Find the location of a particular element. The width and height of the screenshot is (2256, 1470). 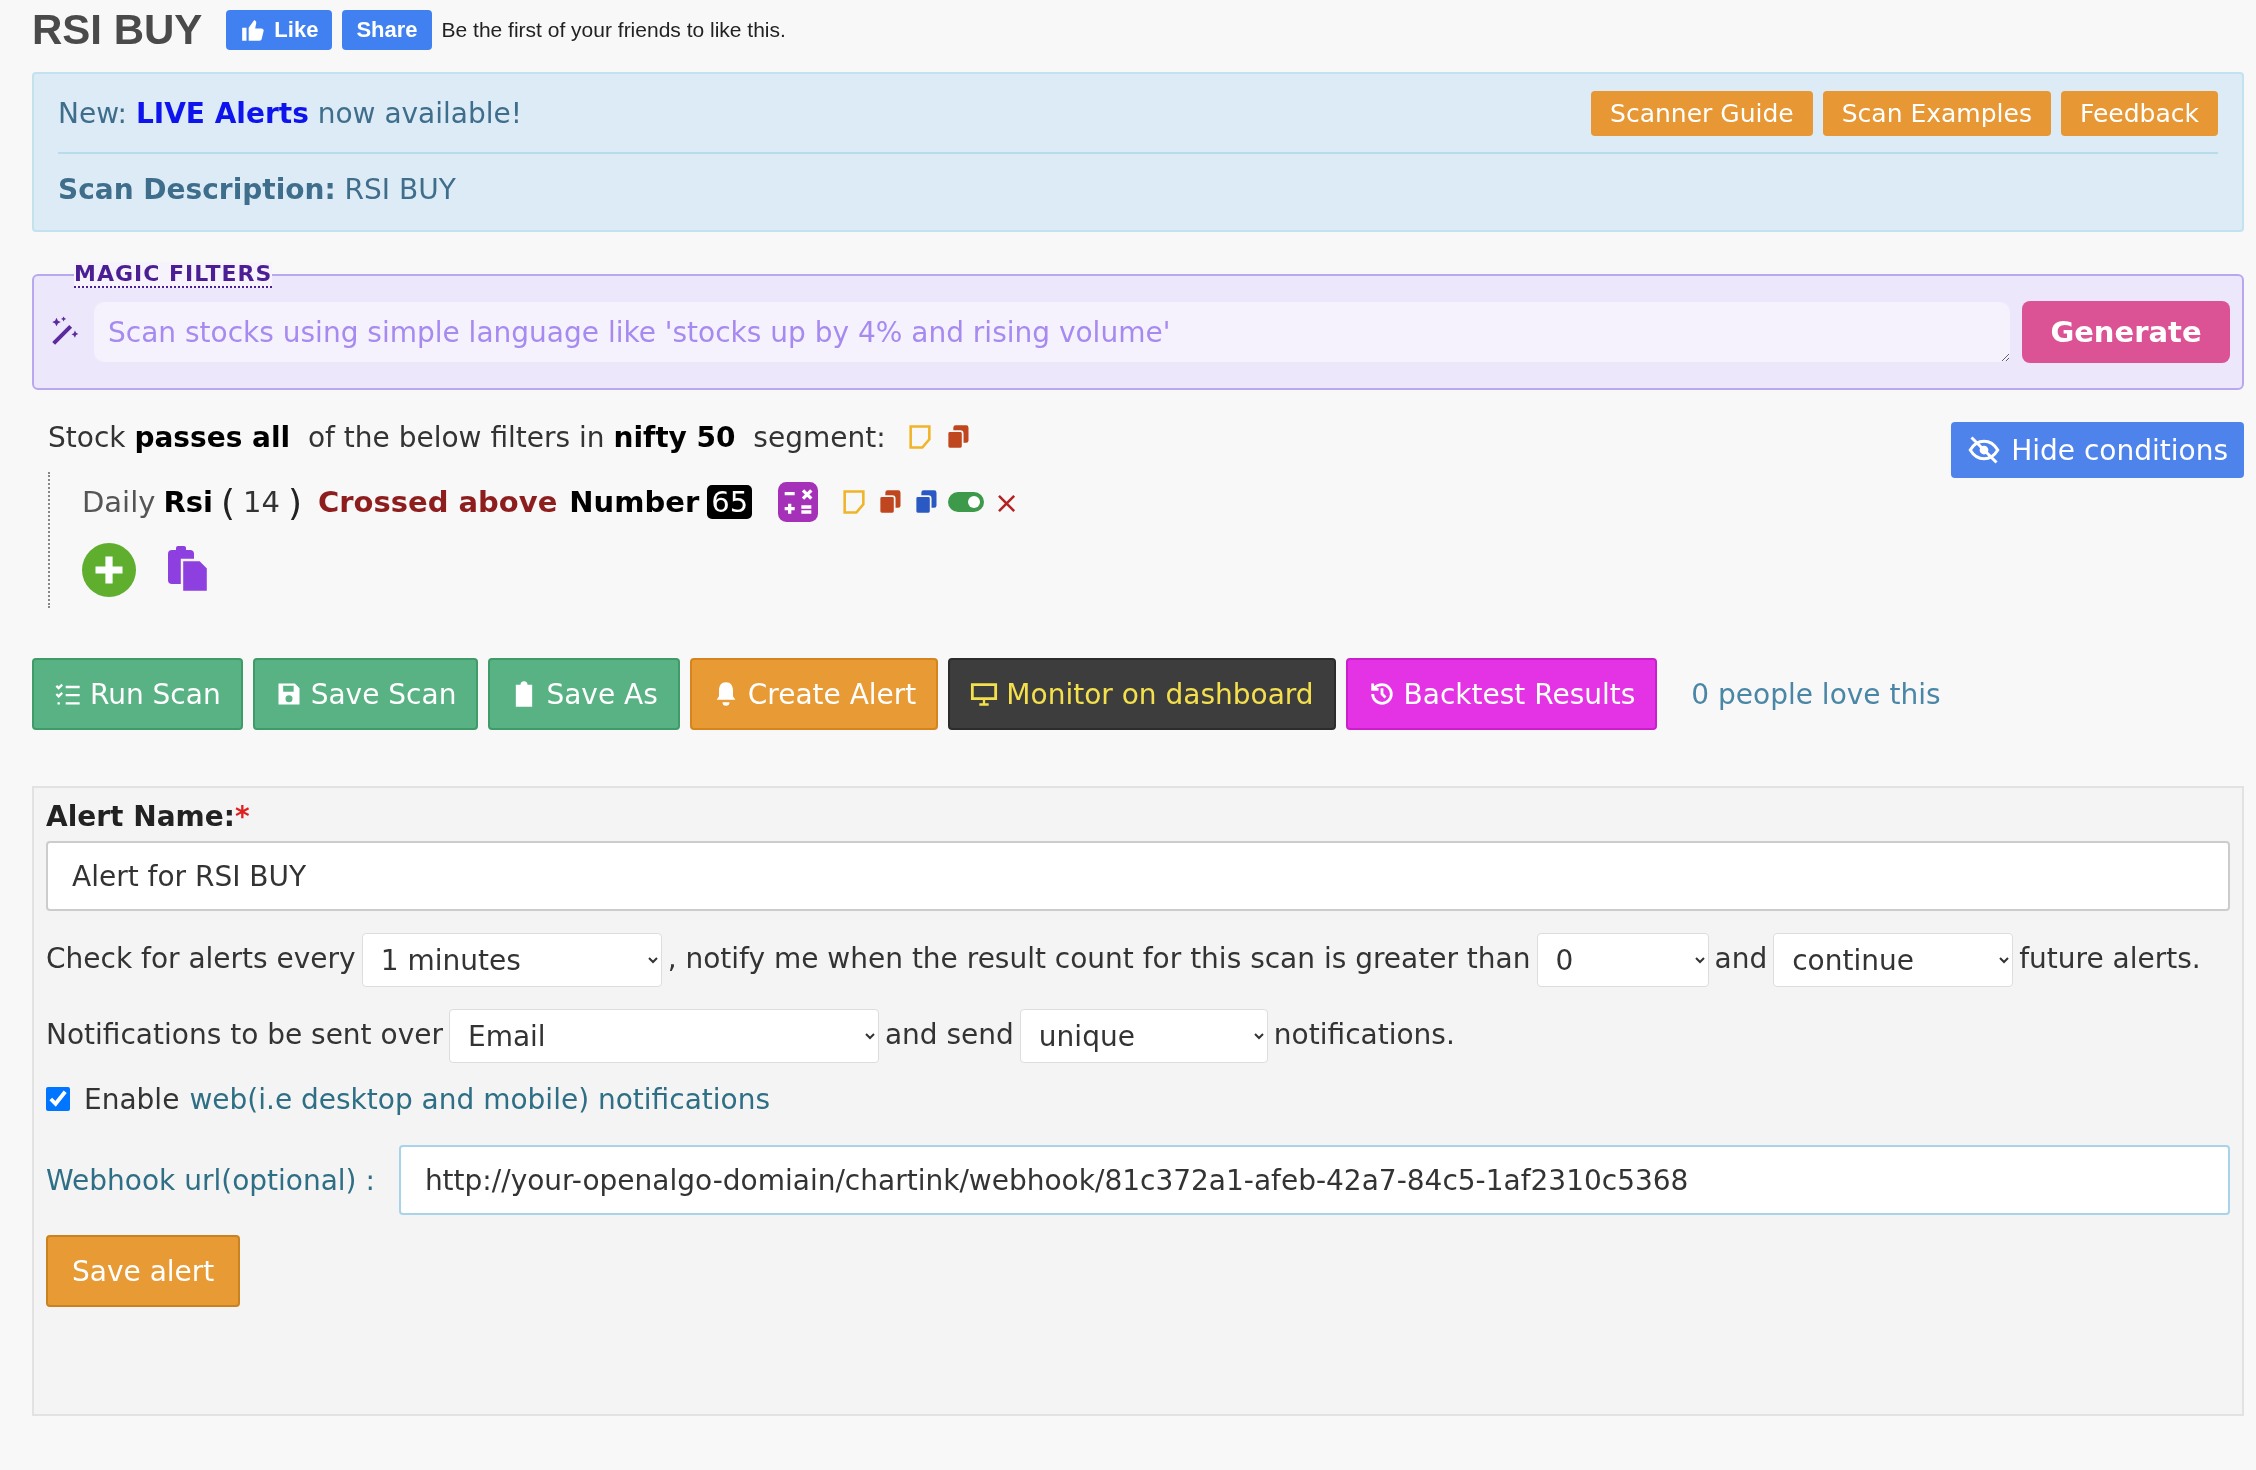

enable-text: Enable is located at coordinates (132, 1099).